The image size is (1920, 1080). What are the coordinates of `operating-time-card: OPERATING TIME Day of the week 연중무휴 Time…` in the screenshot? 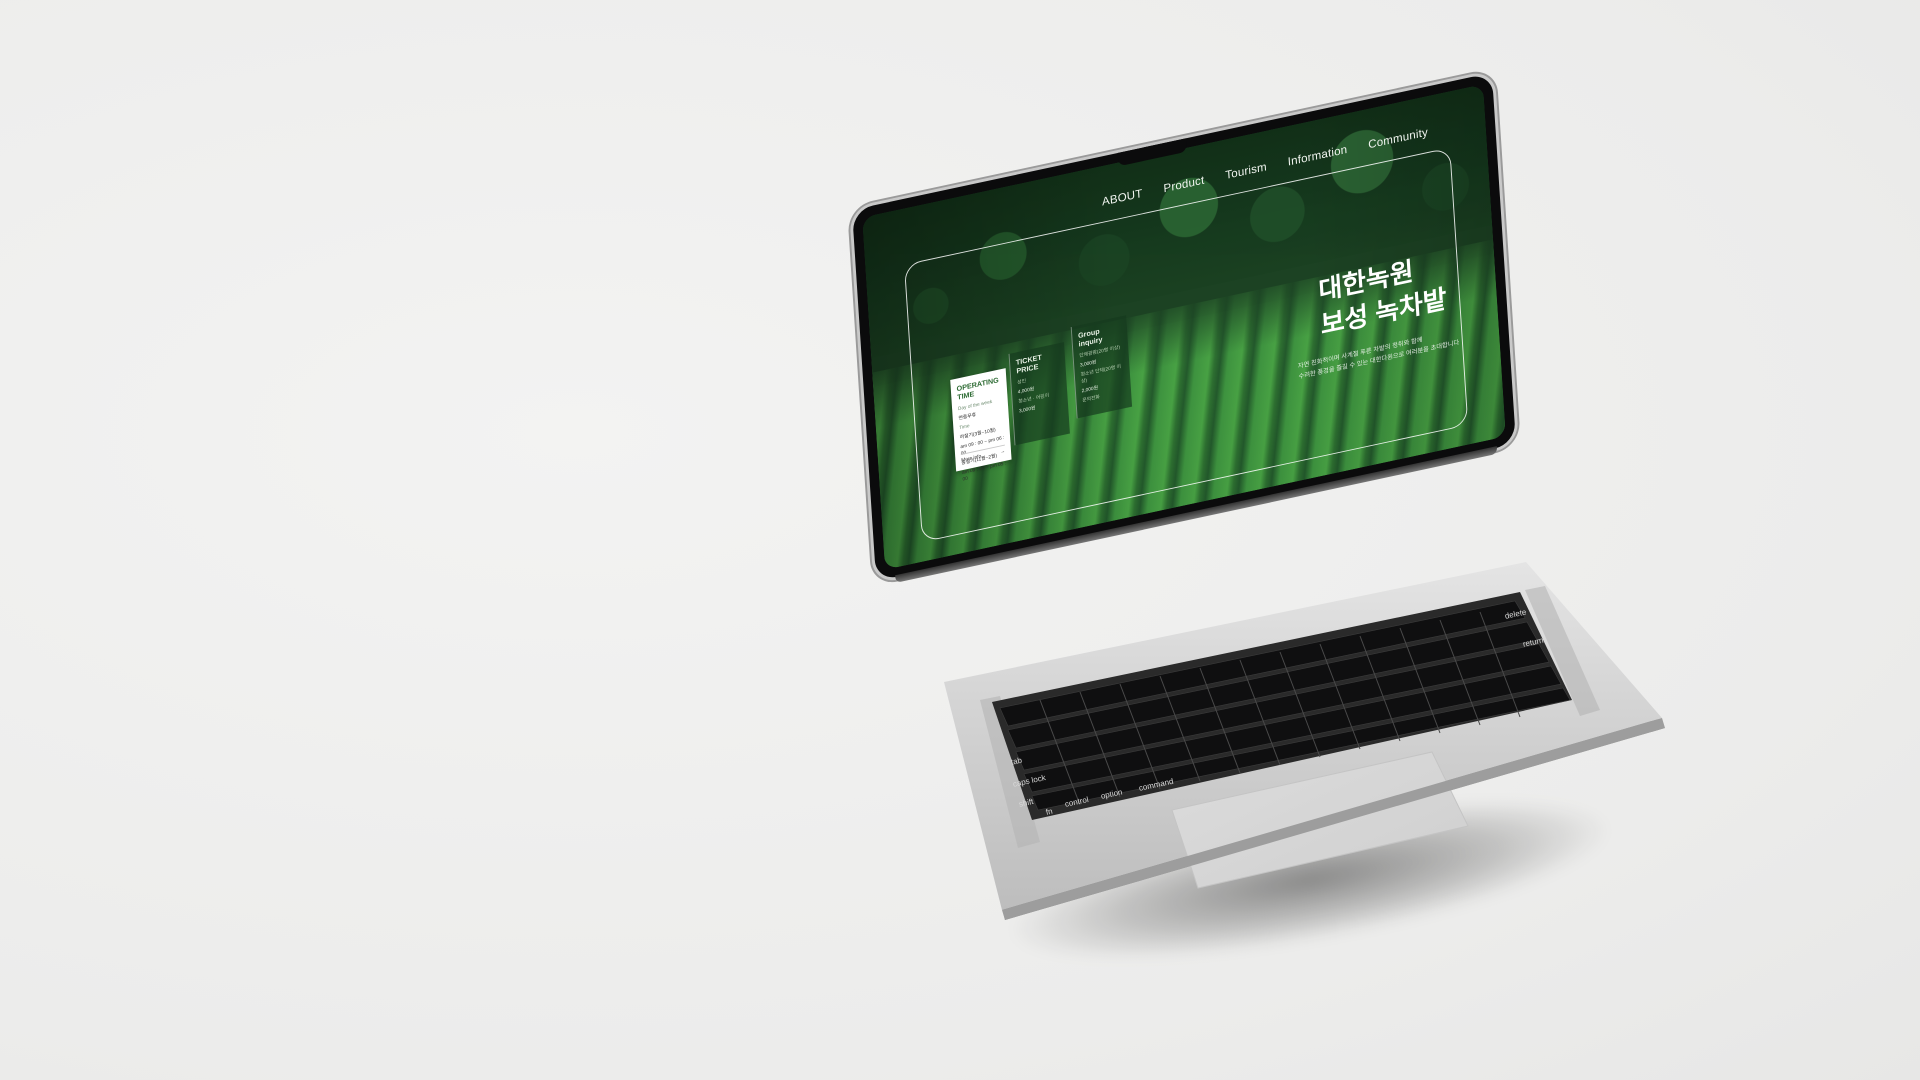 It's located at (981, 425).